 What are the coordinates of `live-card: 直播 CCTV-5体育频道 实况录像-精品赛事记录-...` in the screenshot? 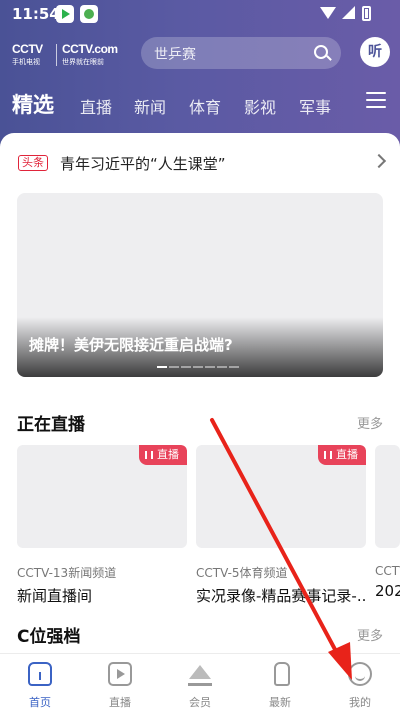 It's located at (281, 525).